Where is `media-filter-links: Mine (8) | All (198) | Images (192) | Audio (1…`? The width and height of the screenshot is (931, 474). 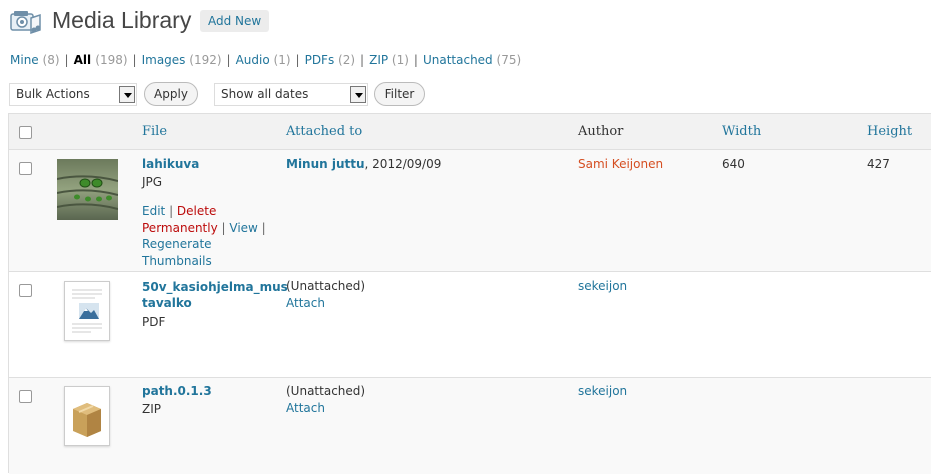 media-filter-links: Mine (8) | All (198) | Images (192) | Audio (1… is located at coordinates (266, 60).